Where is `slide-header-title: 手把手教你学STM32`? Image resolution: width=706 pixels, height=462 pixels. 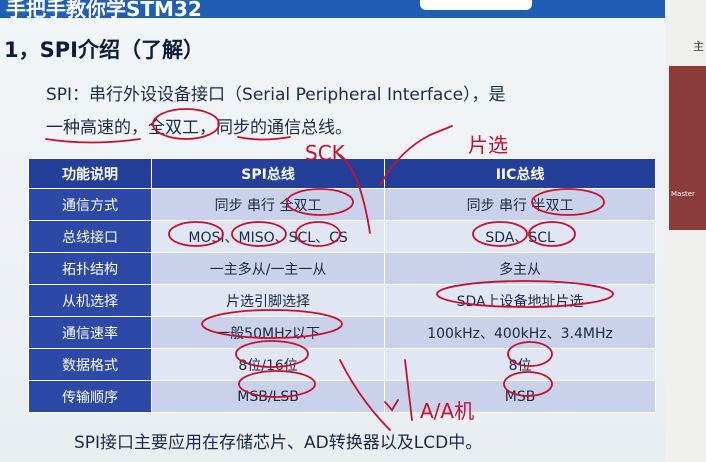 slide-header-title: 手把手教你学STM32 is located at coordinates (104, 9).